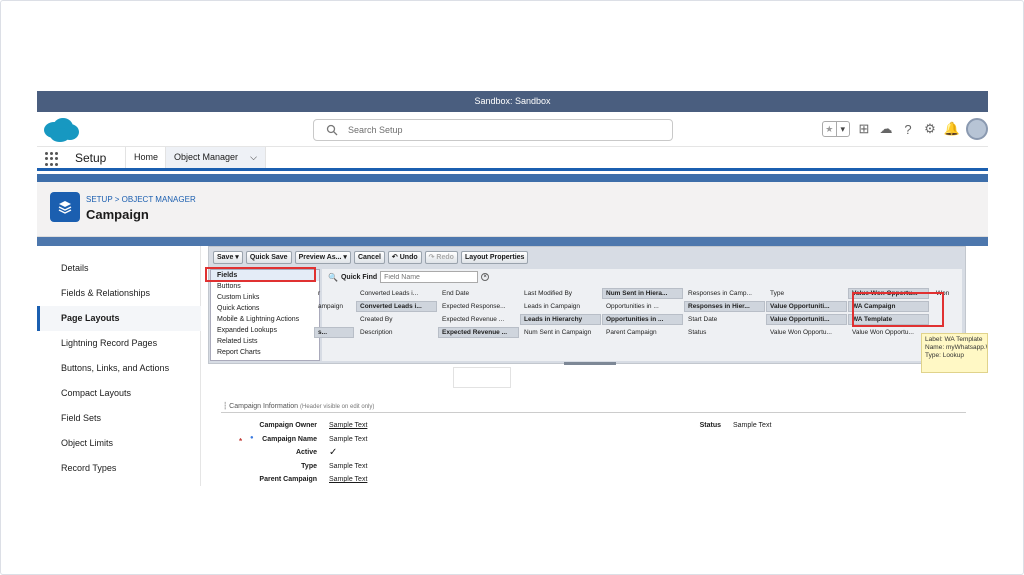  What do you see at coordinates (930, 129) in the screenshot?
I see `gear-icon: ⚙` at bounding box center [930, 129].